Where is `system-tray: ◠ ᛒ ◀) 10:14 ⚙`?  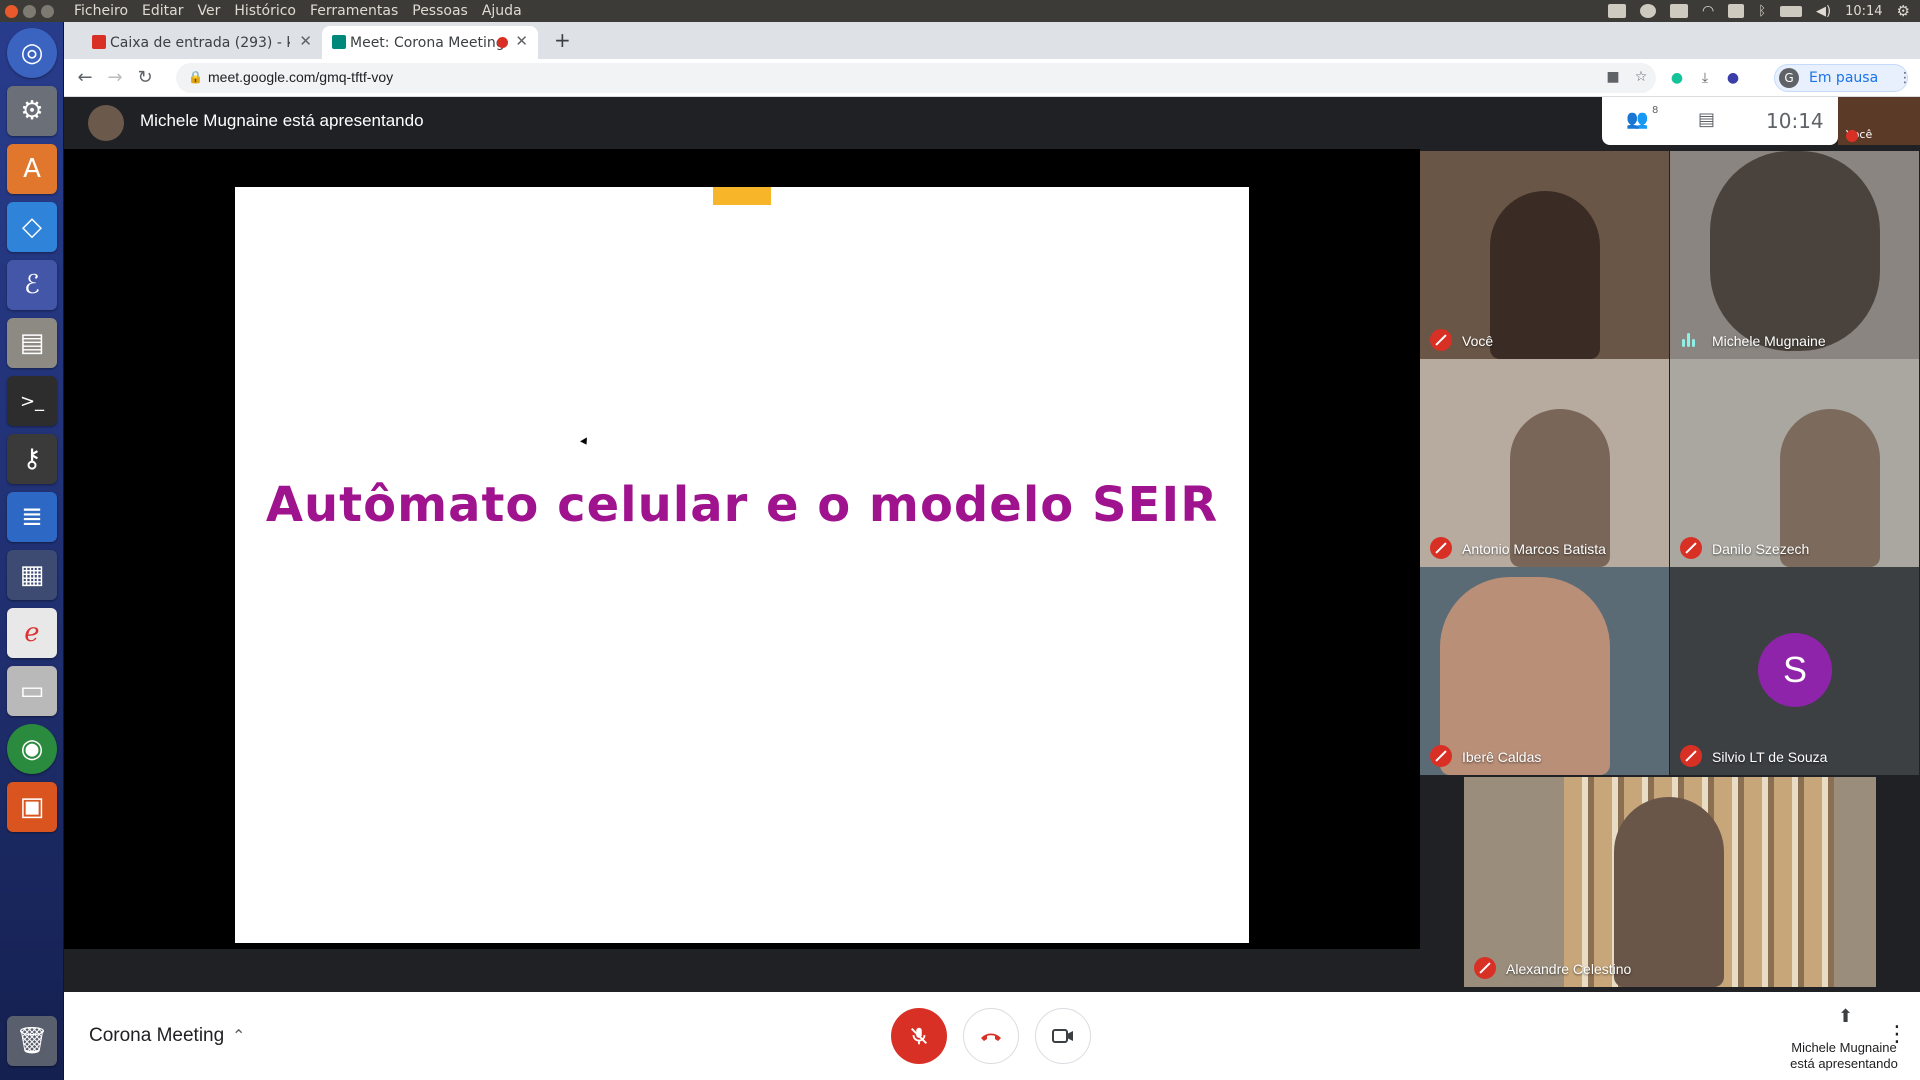
system-tray: ◠ ᛒ ◀) 10:14 ⚙ is located at coordinates (1758, 11).